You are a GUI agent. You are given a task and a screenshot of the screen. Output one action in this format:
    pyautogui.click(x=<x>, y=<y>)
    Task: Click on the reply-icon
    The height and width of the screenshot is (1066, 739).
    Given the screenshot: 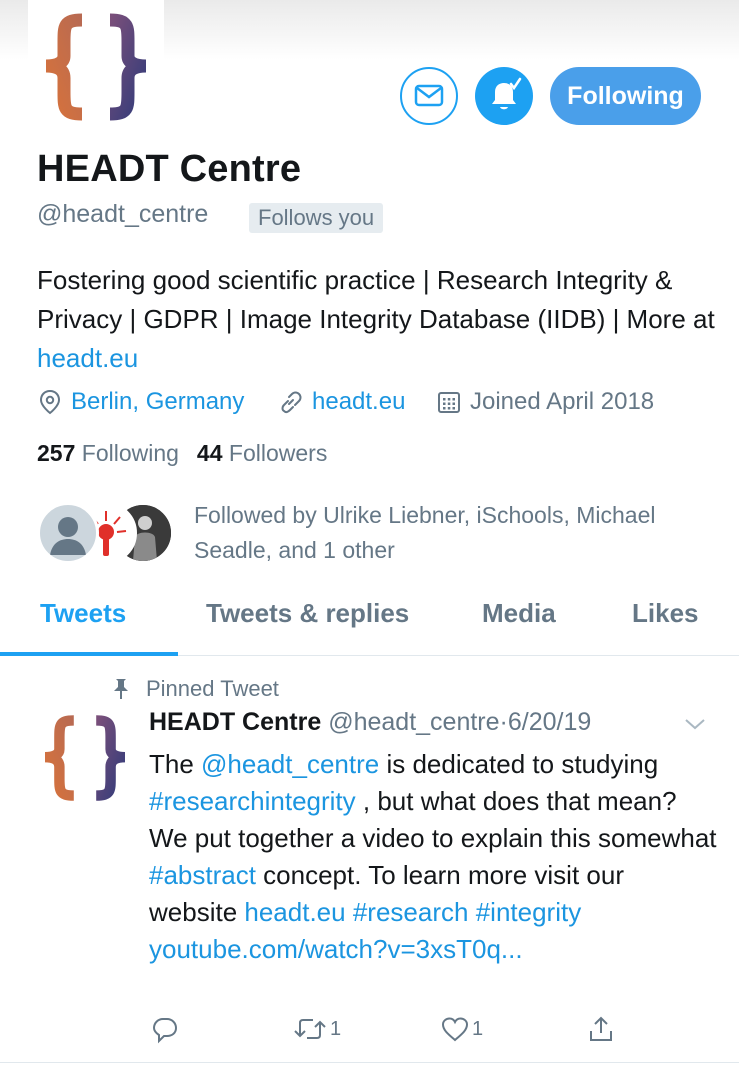 What is the action you would take?
    pyautogui.click(x=165, y=1031)
    